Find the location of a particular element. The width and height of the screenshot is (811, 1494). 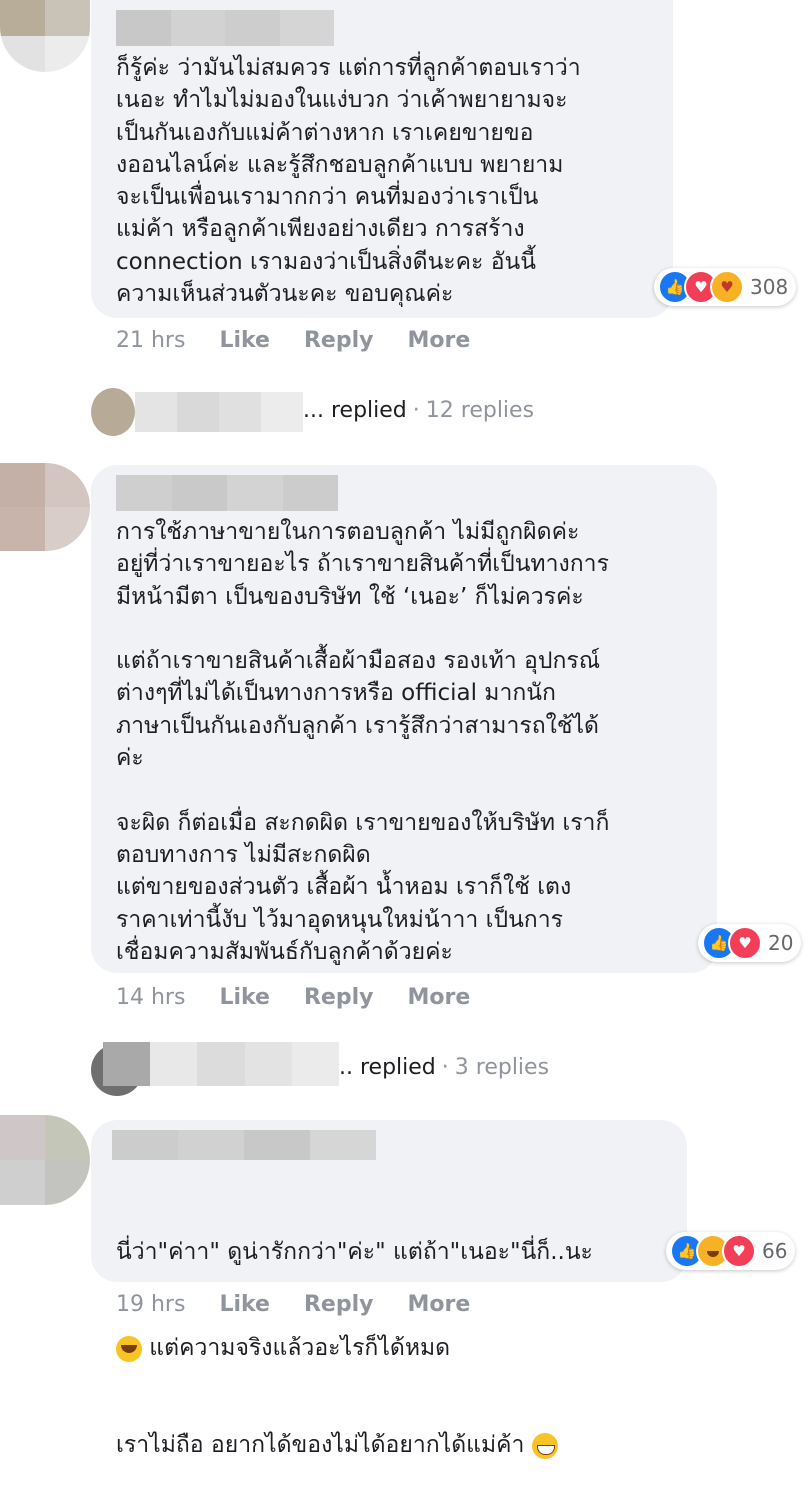

grin-emoji-icon is located at coordinates (544, 1445).